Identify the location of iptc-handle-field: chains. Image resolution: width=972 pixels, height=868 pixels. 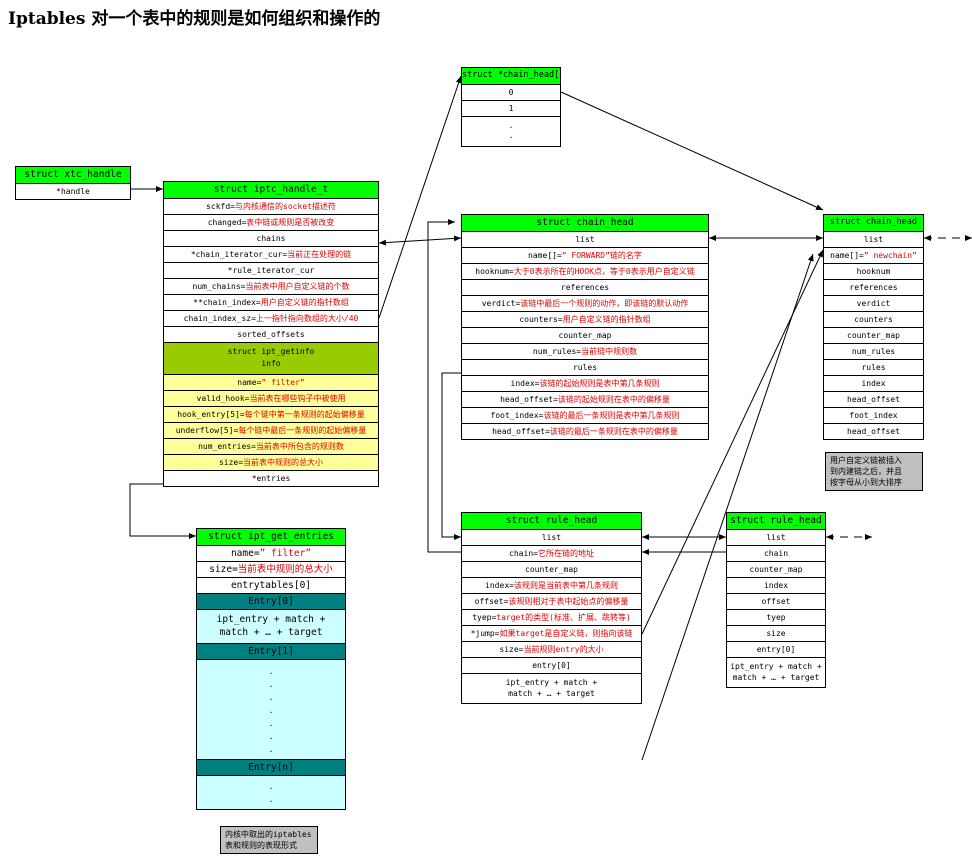
(271, 238).